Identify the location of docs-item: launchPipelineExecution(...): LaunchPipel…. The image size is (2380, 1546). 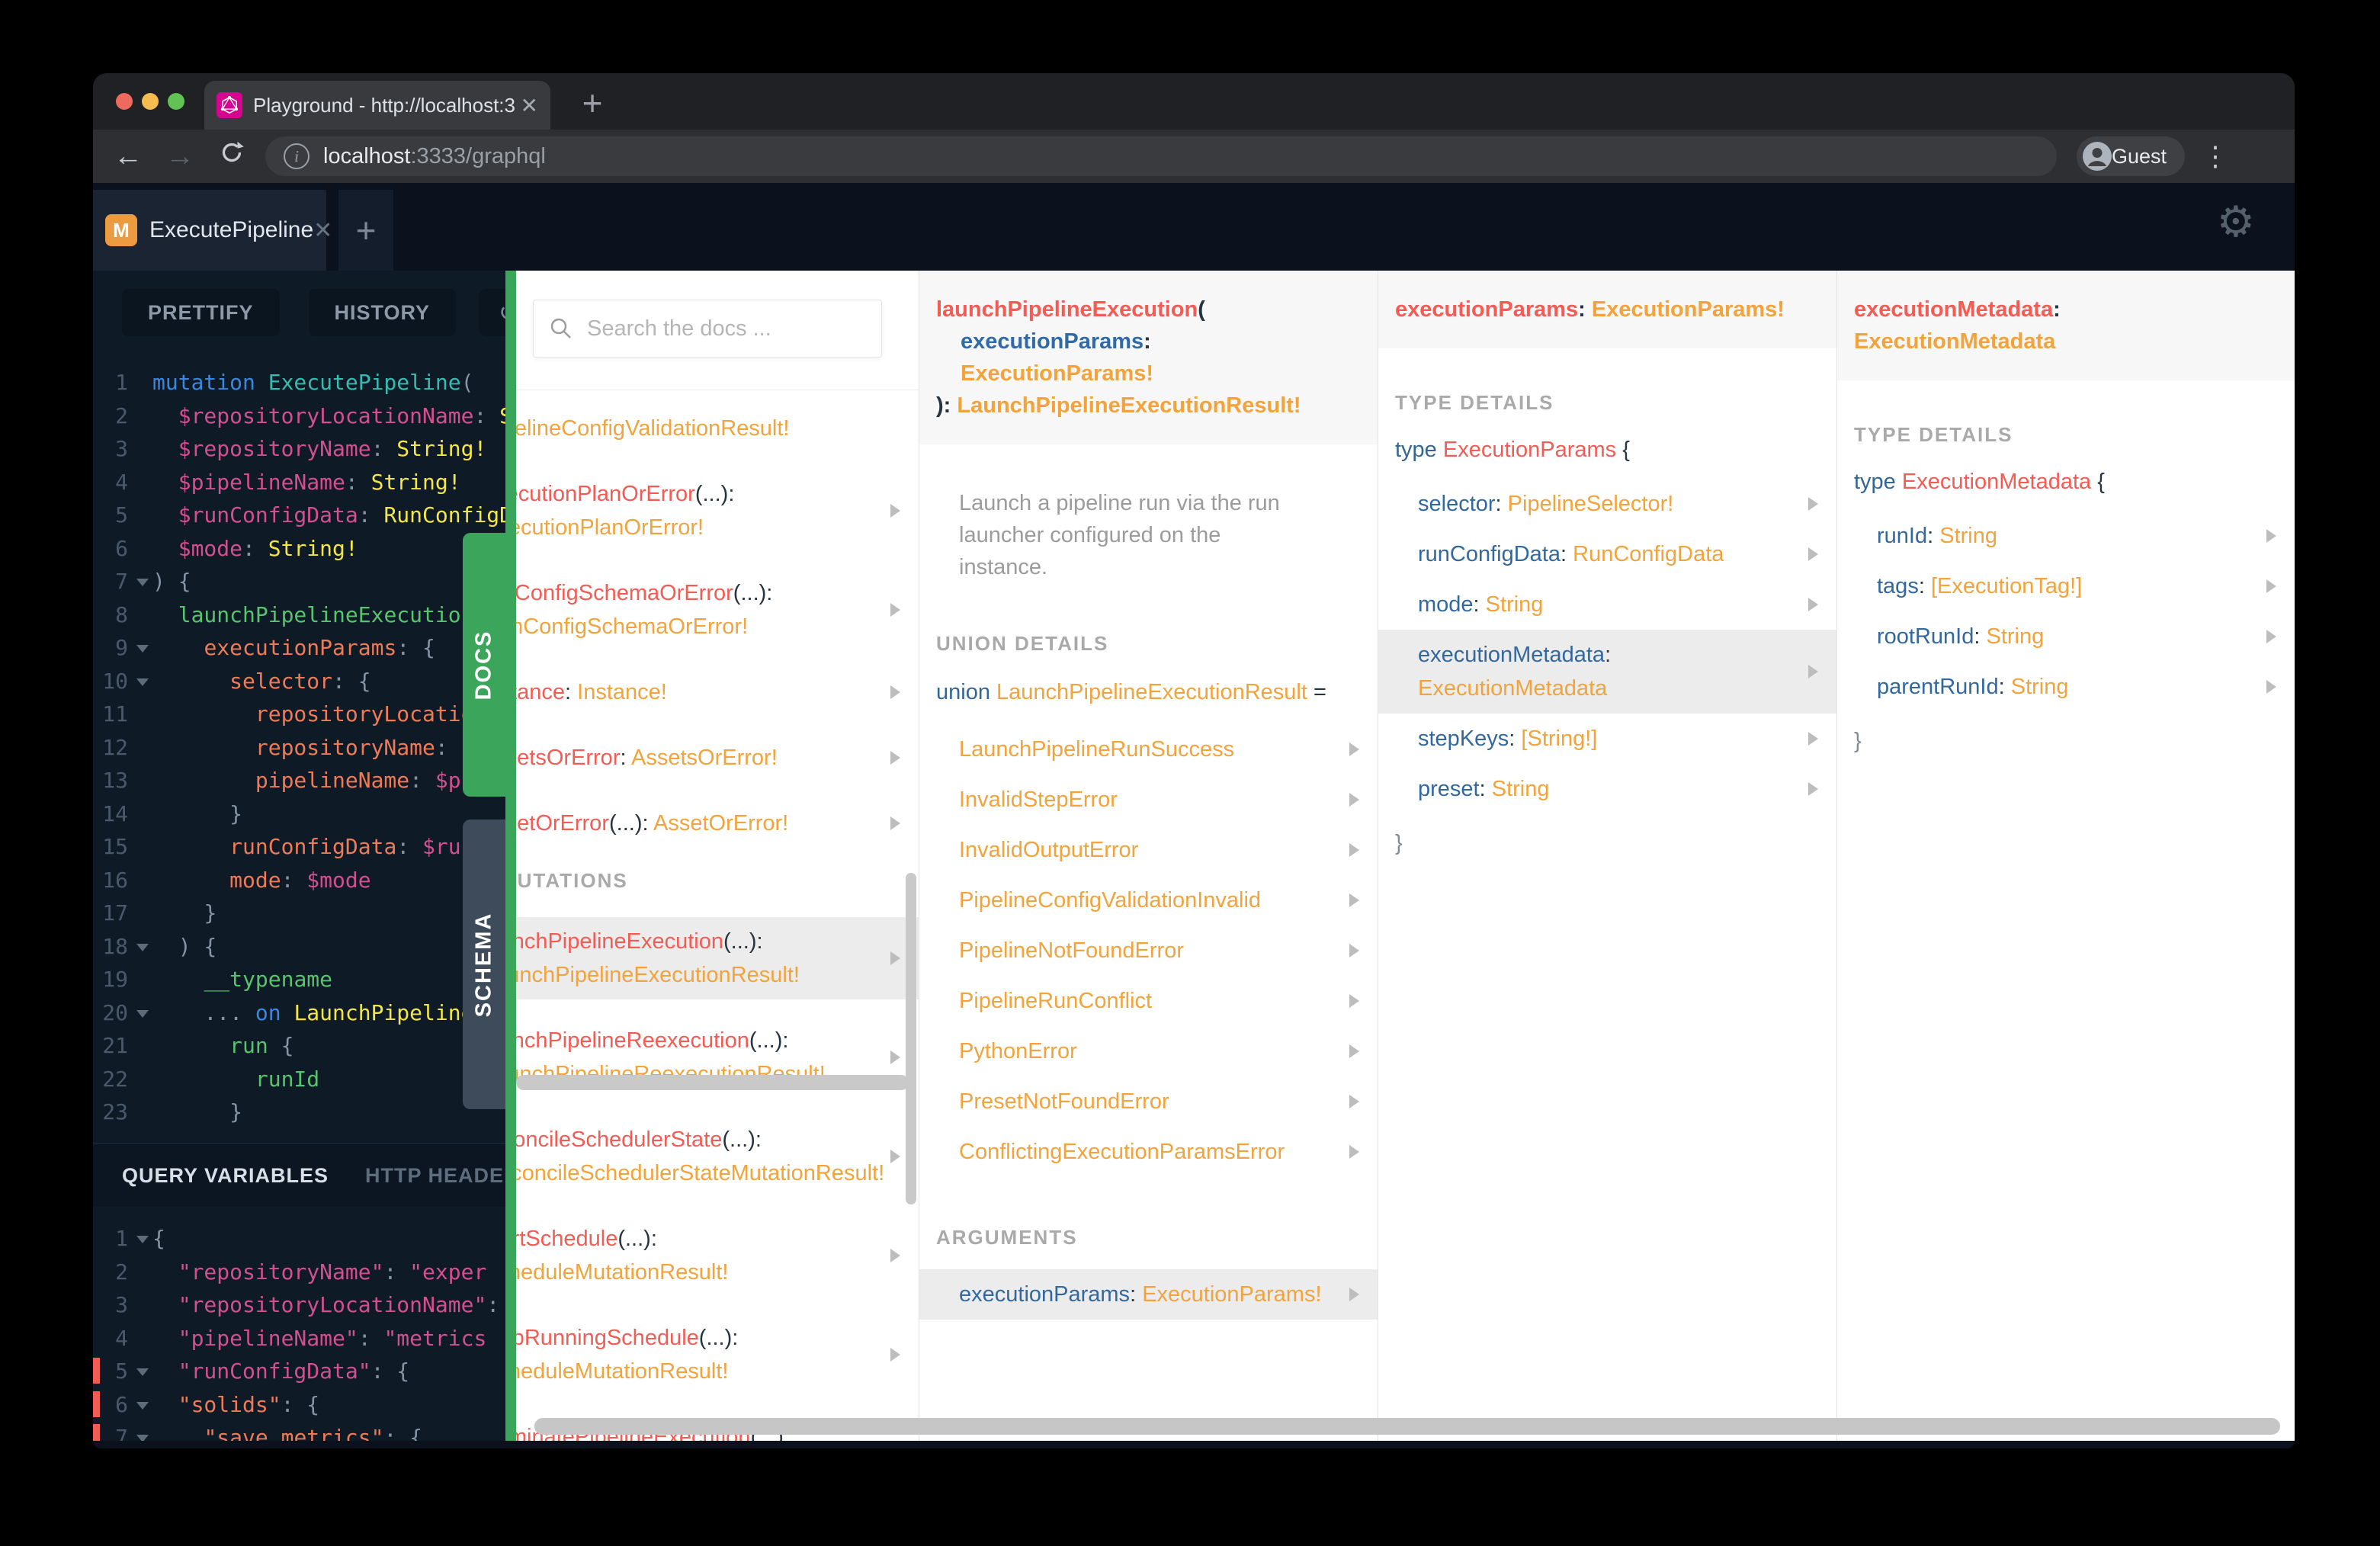
(717, 958).